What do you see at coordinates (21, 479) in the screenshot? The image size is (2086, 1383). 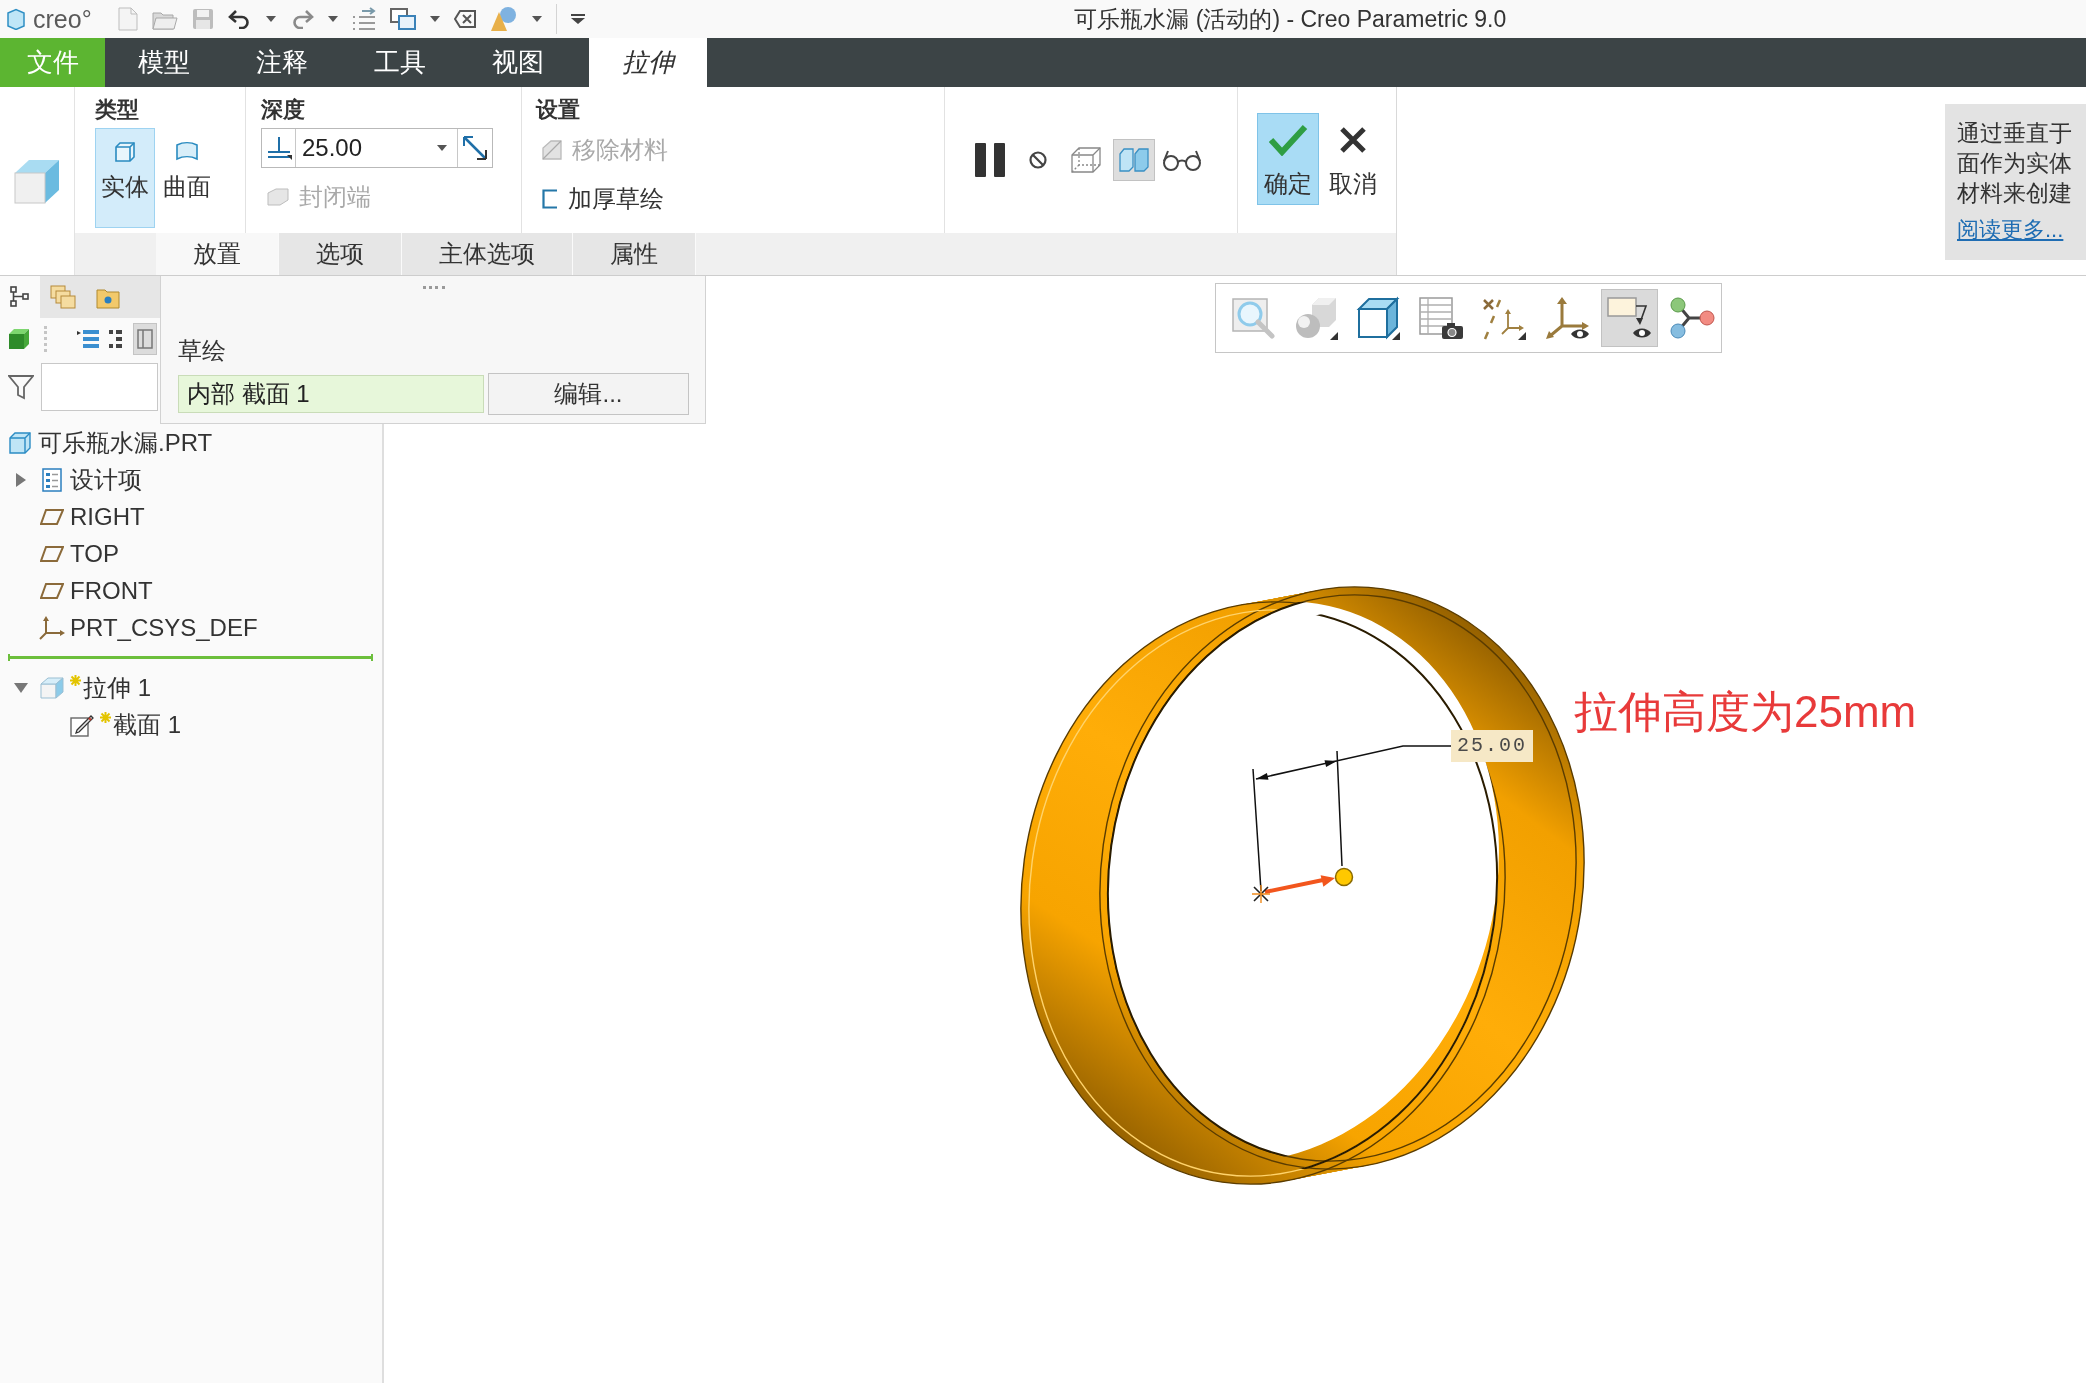 I see `triangle-right-icon` at bounding box center [21, 479].